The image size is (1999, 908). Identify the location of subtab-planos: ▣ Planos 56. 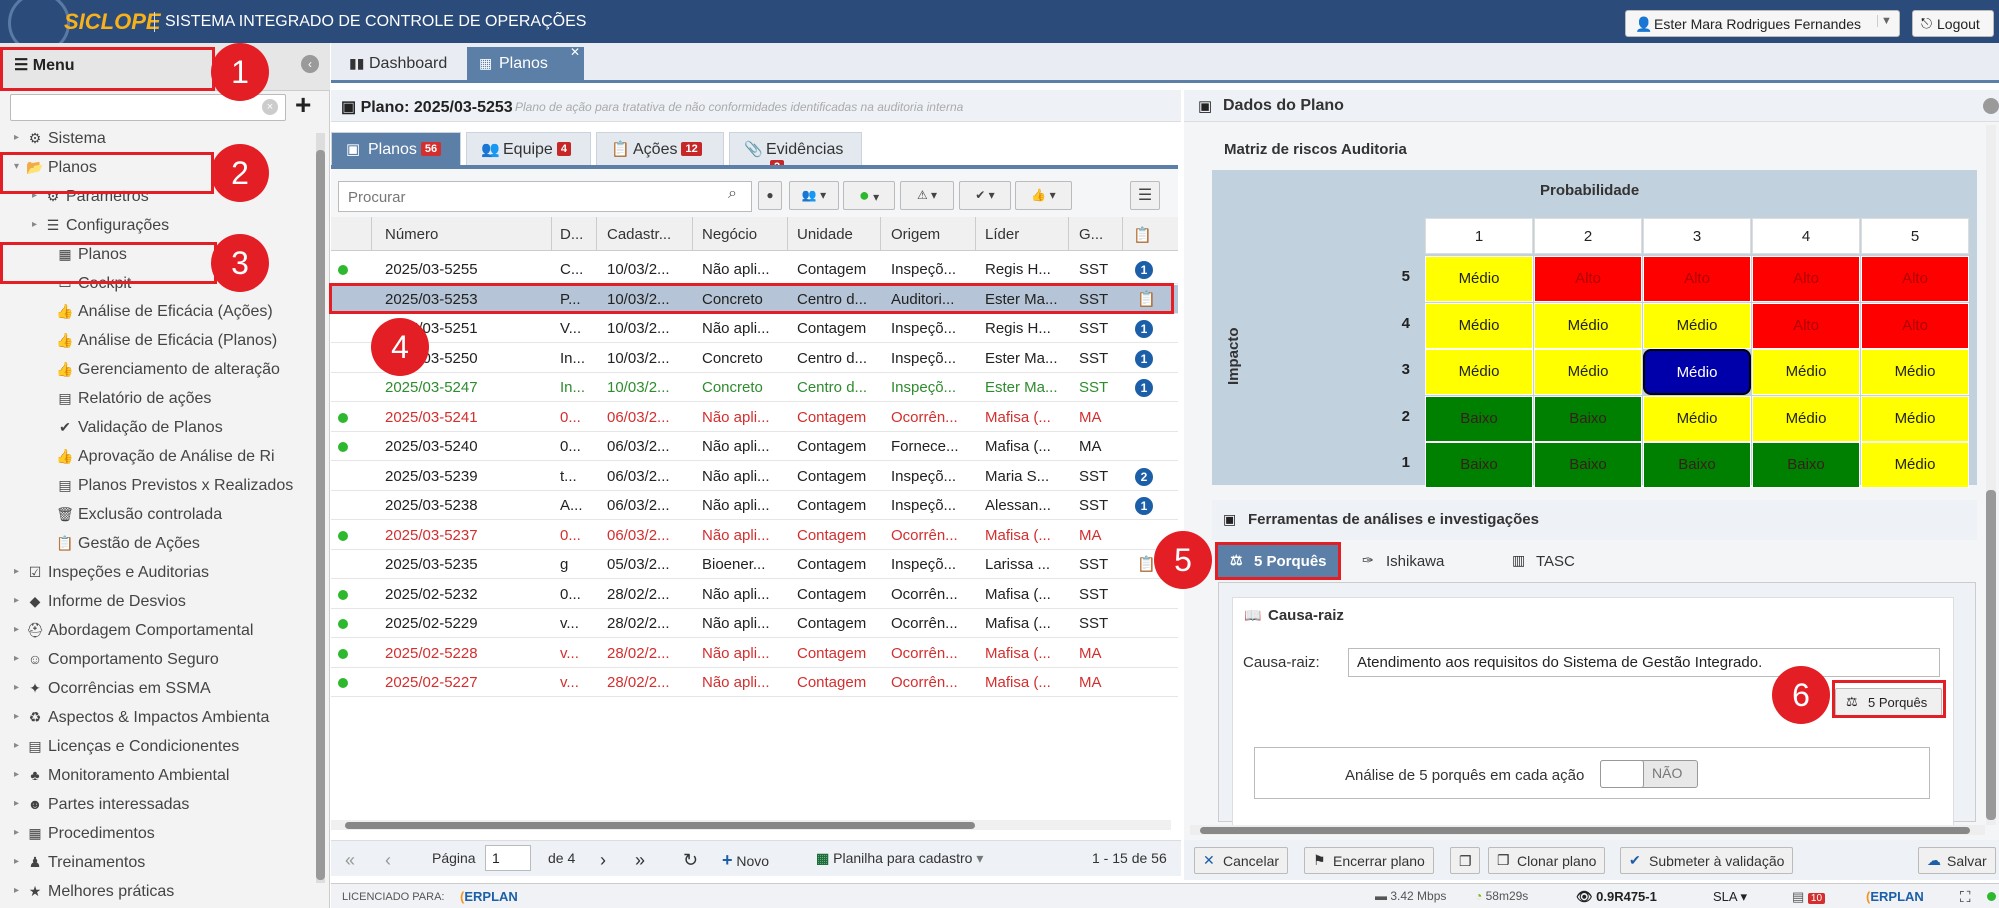
(396, 148).